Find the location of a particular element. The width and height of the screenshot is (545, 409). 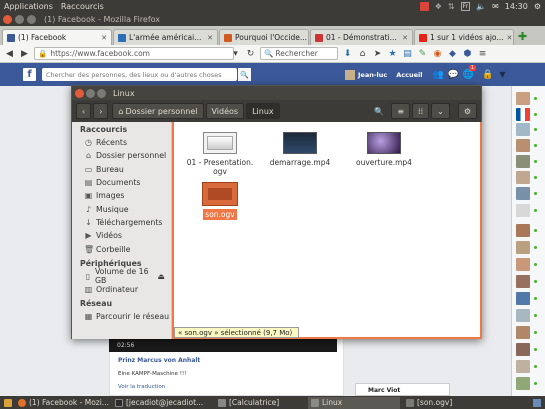

show-desktop-icon is located at coordinates (8, 402).